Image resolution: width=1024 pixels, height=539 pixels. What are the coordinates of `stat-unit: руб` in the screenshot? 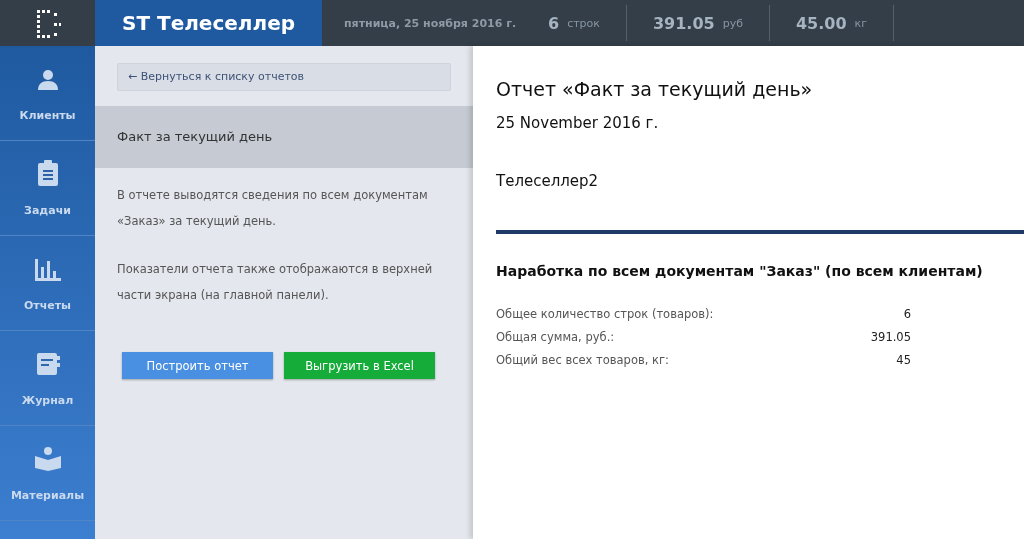 It's located at (732, 23).